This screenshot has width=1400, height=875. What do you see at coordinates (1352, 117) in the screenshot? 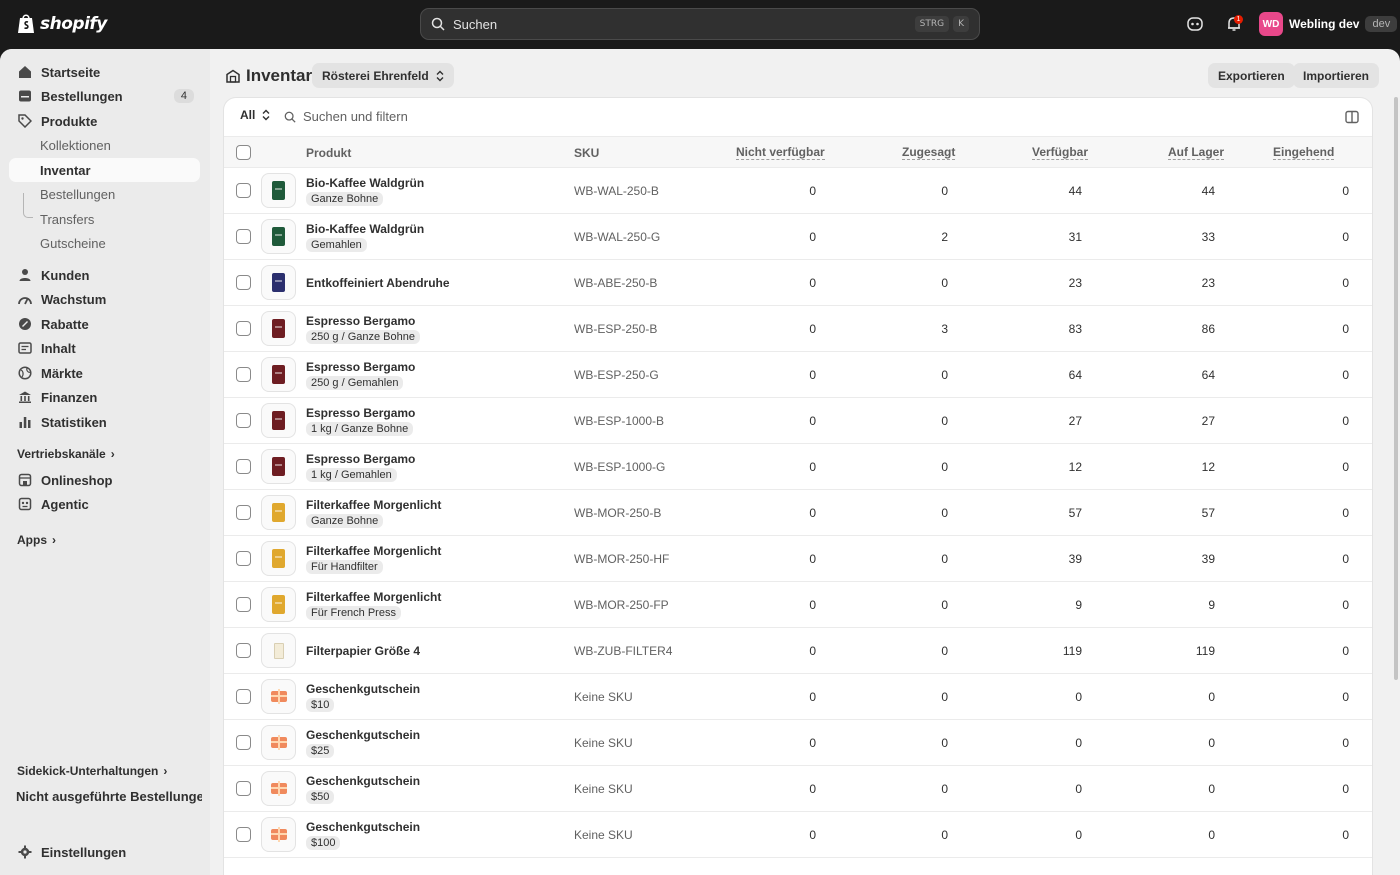
I see `columns-icon` at bounding box center [1352, 117].